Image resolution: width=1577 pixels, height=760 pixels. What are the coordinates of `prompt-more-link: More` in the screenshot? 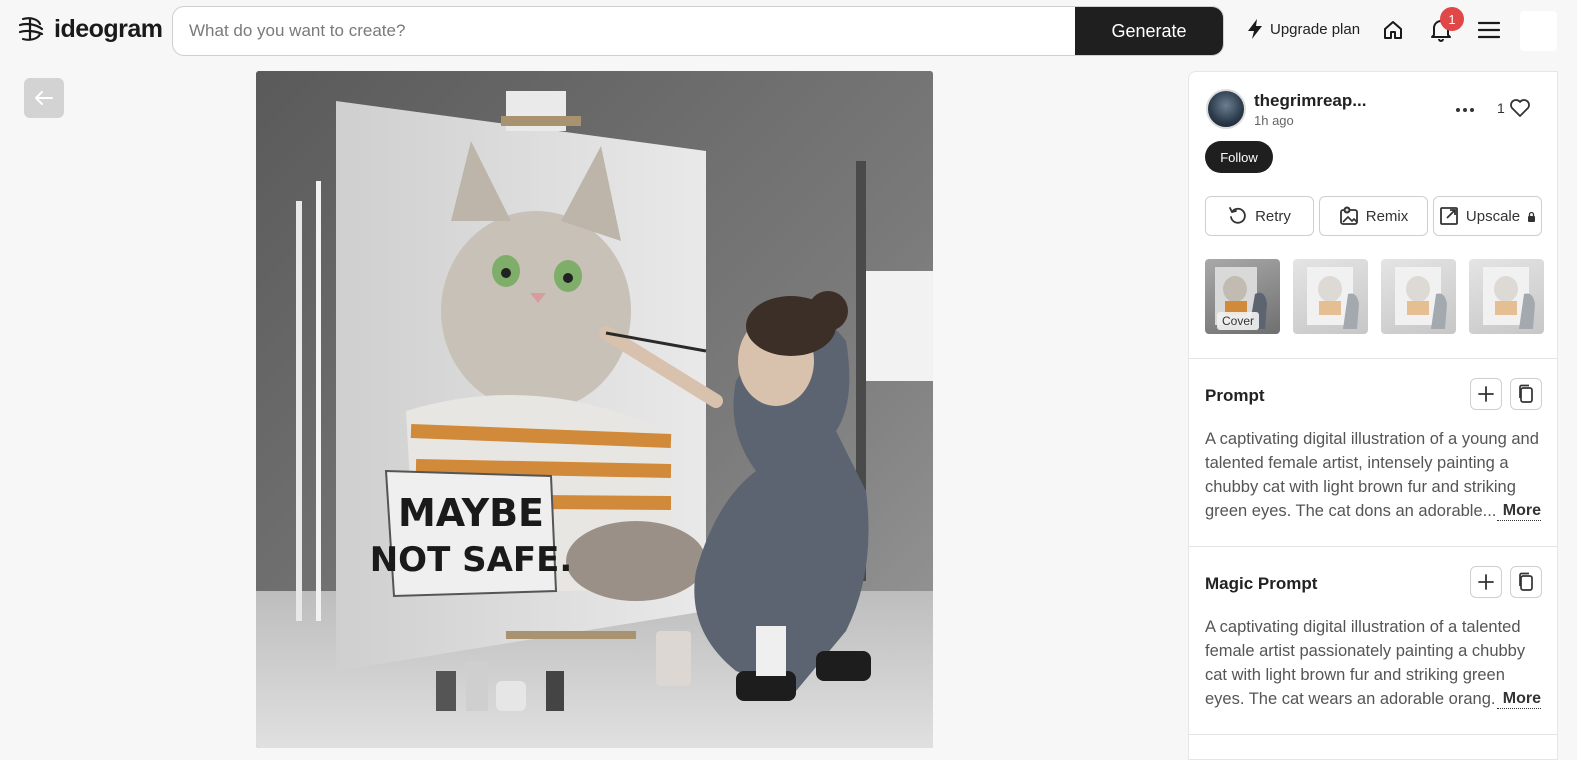 It's located at (1518, 511).